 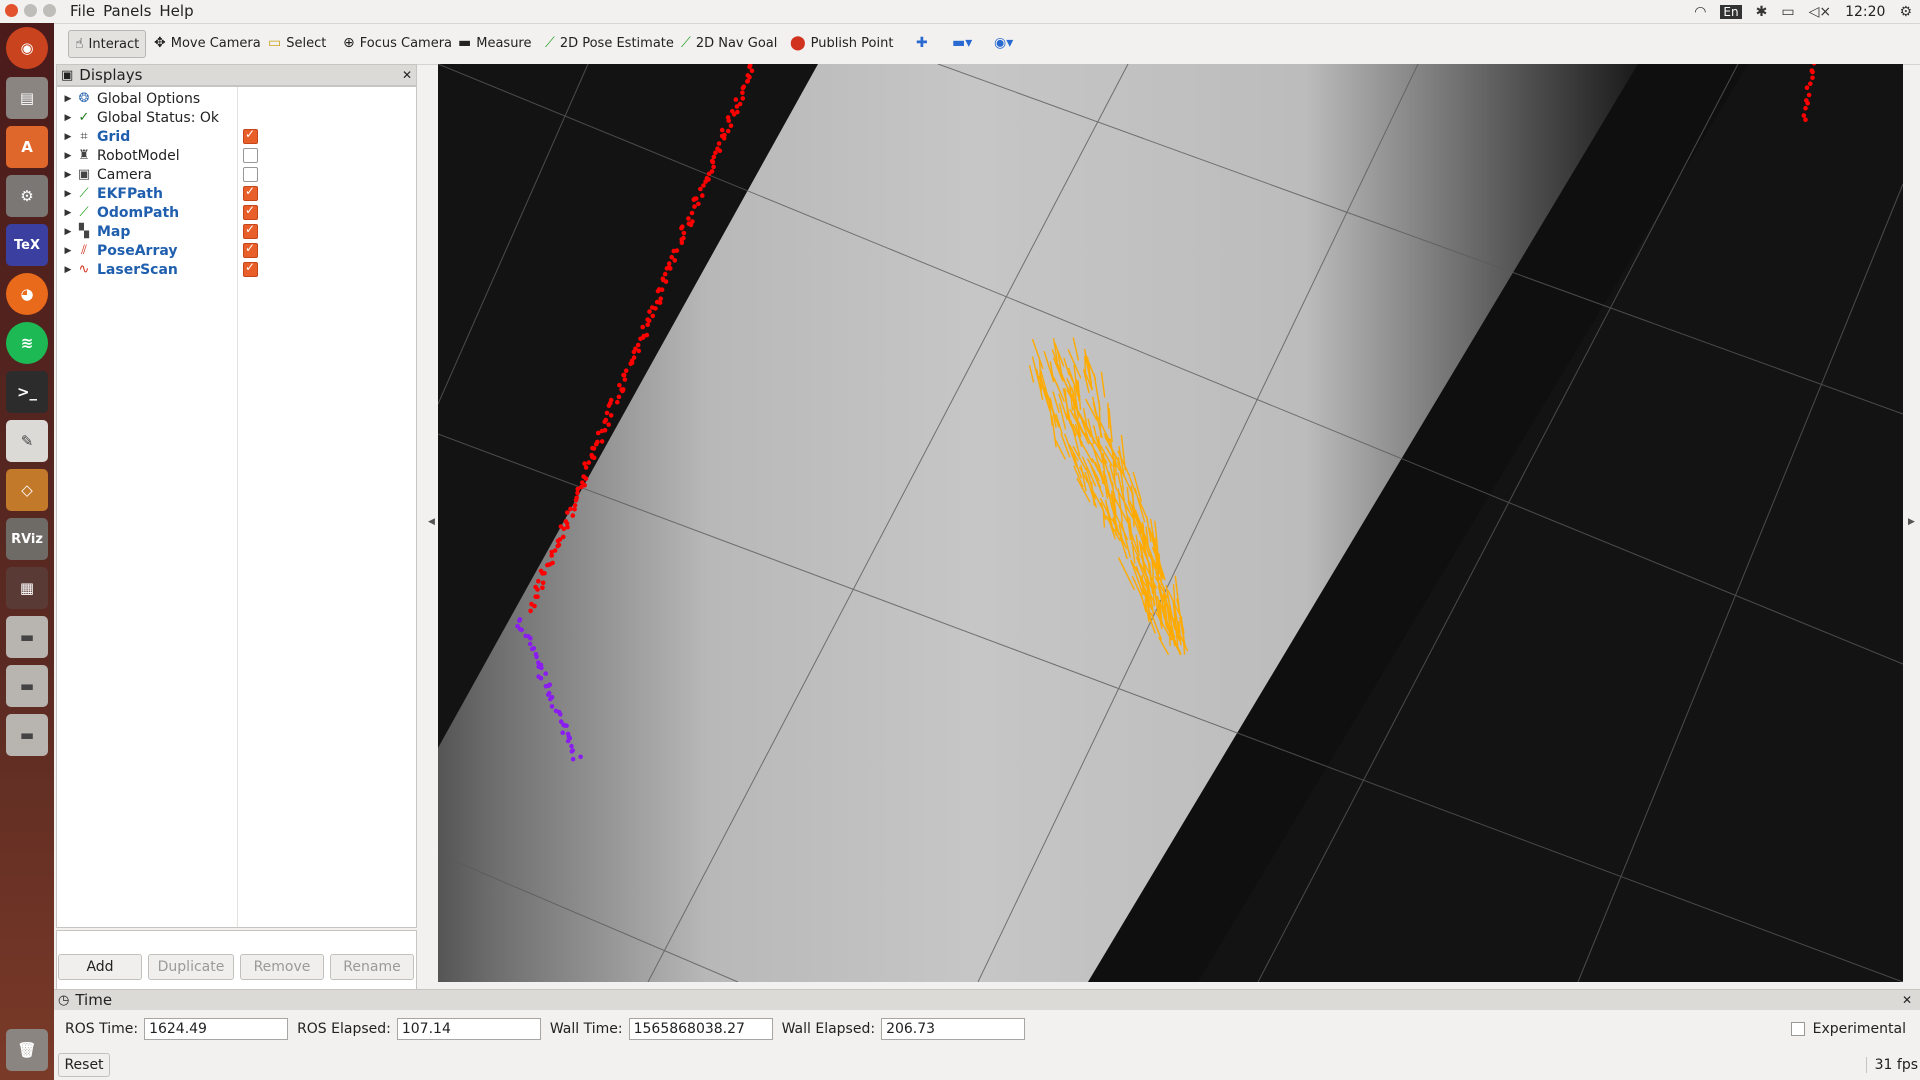 What do you see at coordinates (236, 231) in the screenshot?
I see `display-item-map: ▶ ▚ Map` at bounding box center [236, 231].